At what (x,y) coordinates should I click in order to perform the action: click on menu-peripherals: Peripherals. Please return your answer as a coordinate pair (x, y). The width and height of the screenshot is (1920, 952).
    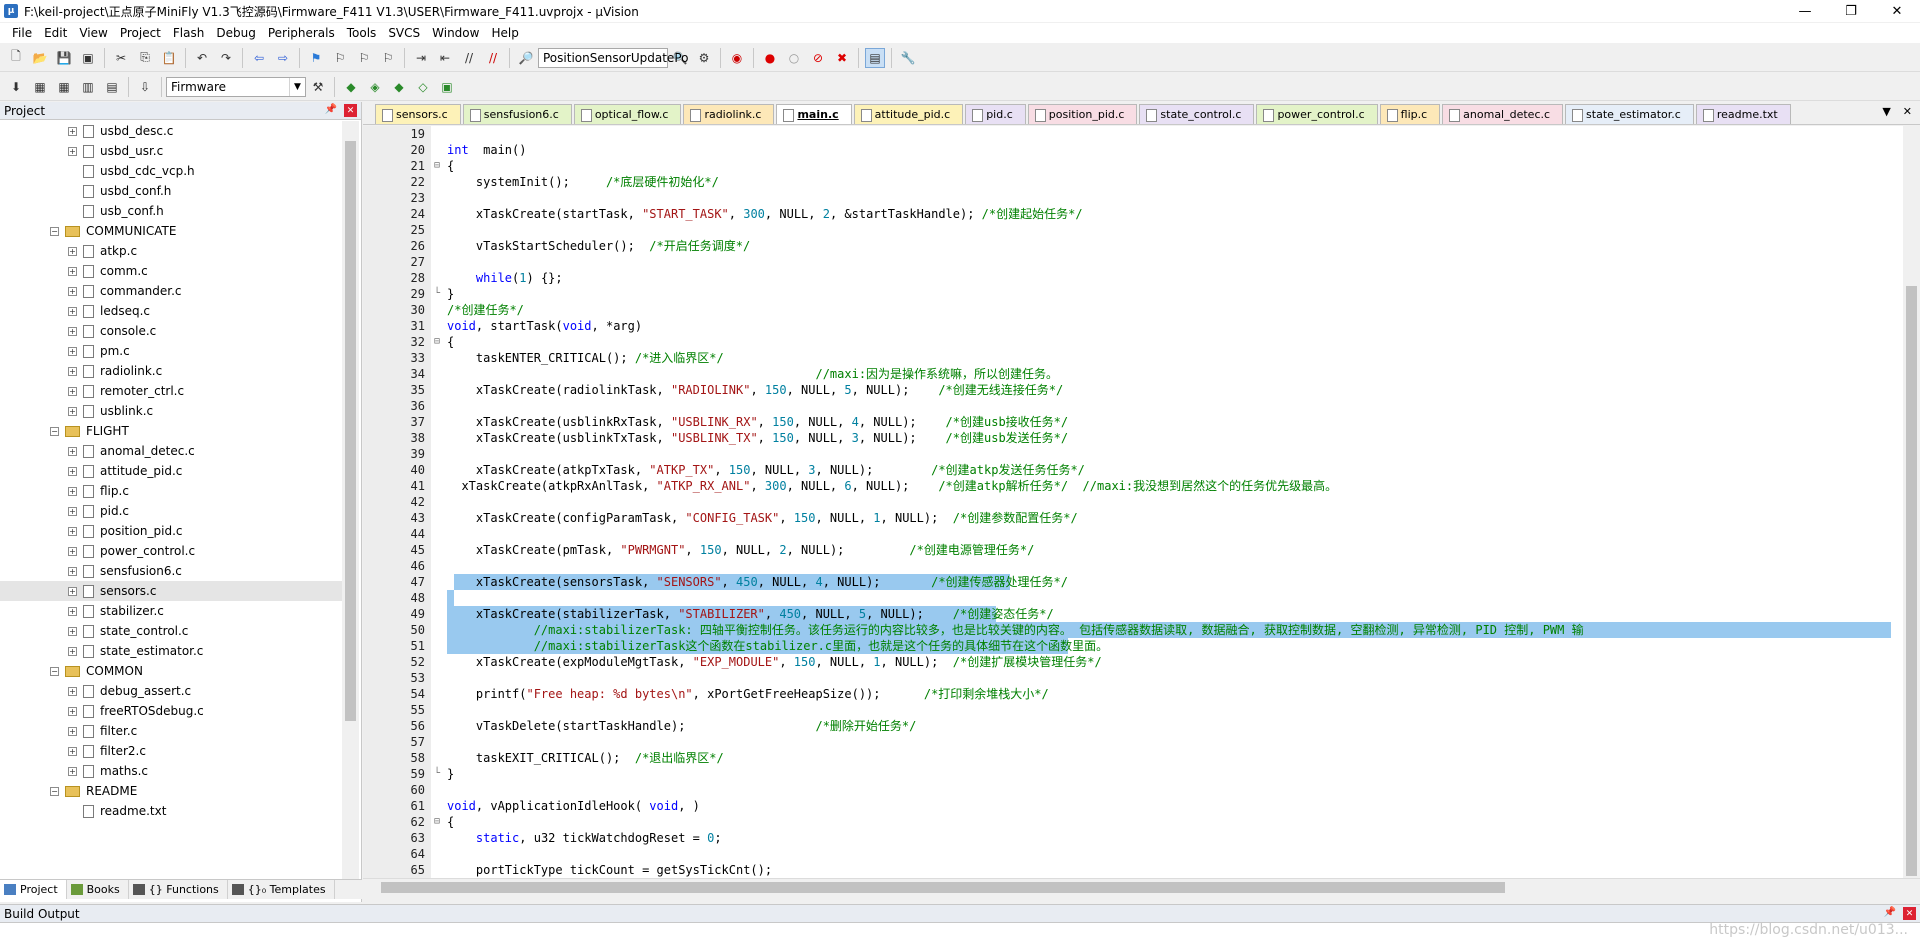
    Looking at the image, I should click on (301, 33).